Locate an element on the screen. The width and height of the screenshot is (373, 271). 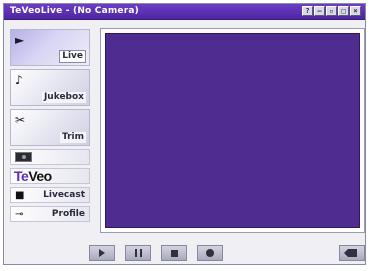
rewind-button is located at coordinates (352, 253).